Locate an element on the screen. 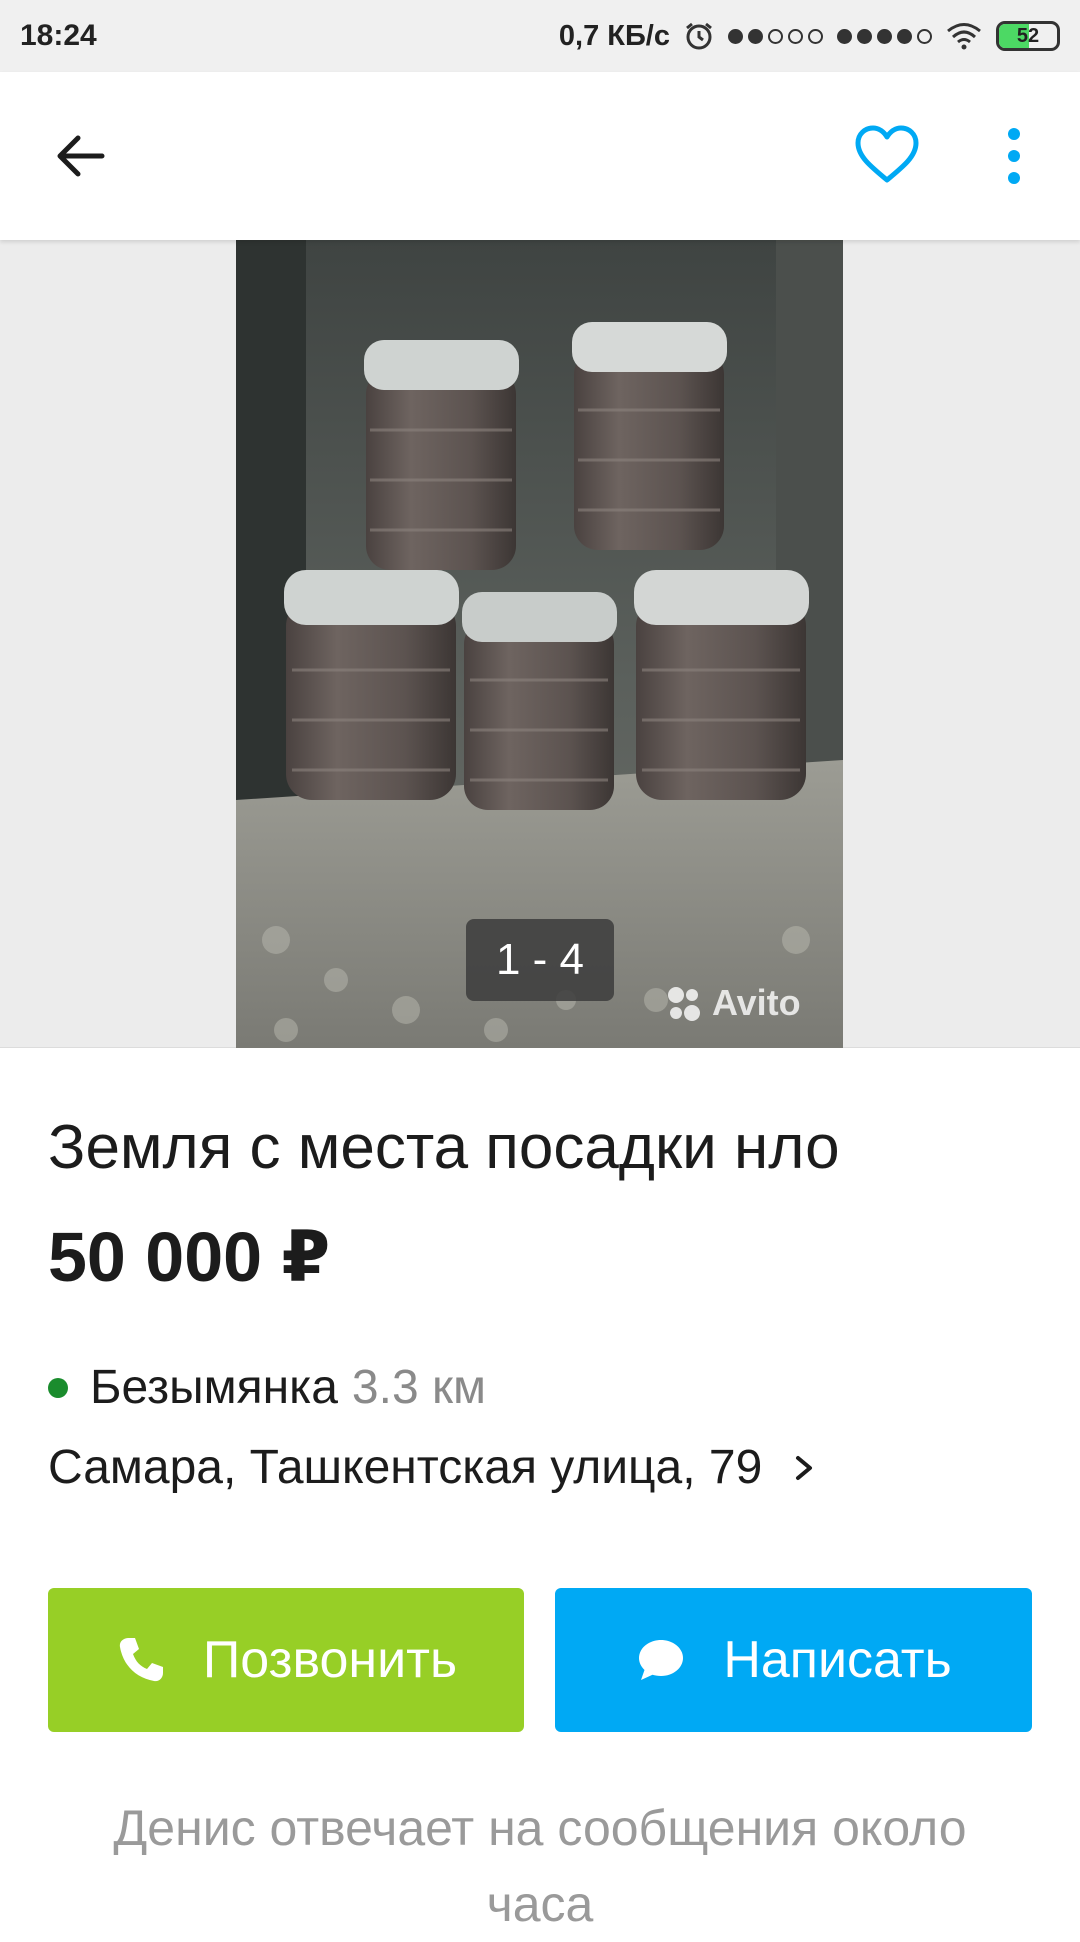  metro-station: Безымянка is located at coordinates (214, 1387).